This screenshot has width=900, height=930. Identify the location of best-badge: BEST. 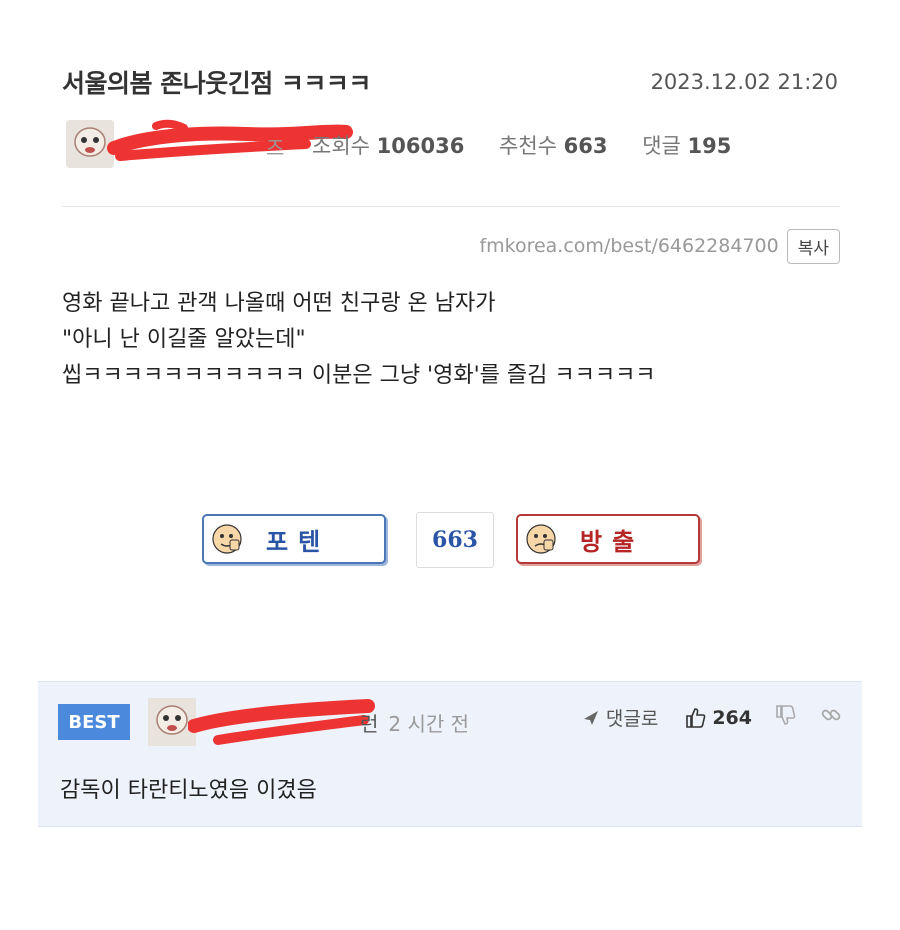
(94, 722).